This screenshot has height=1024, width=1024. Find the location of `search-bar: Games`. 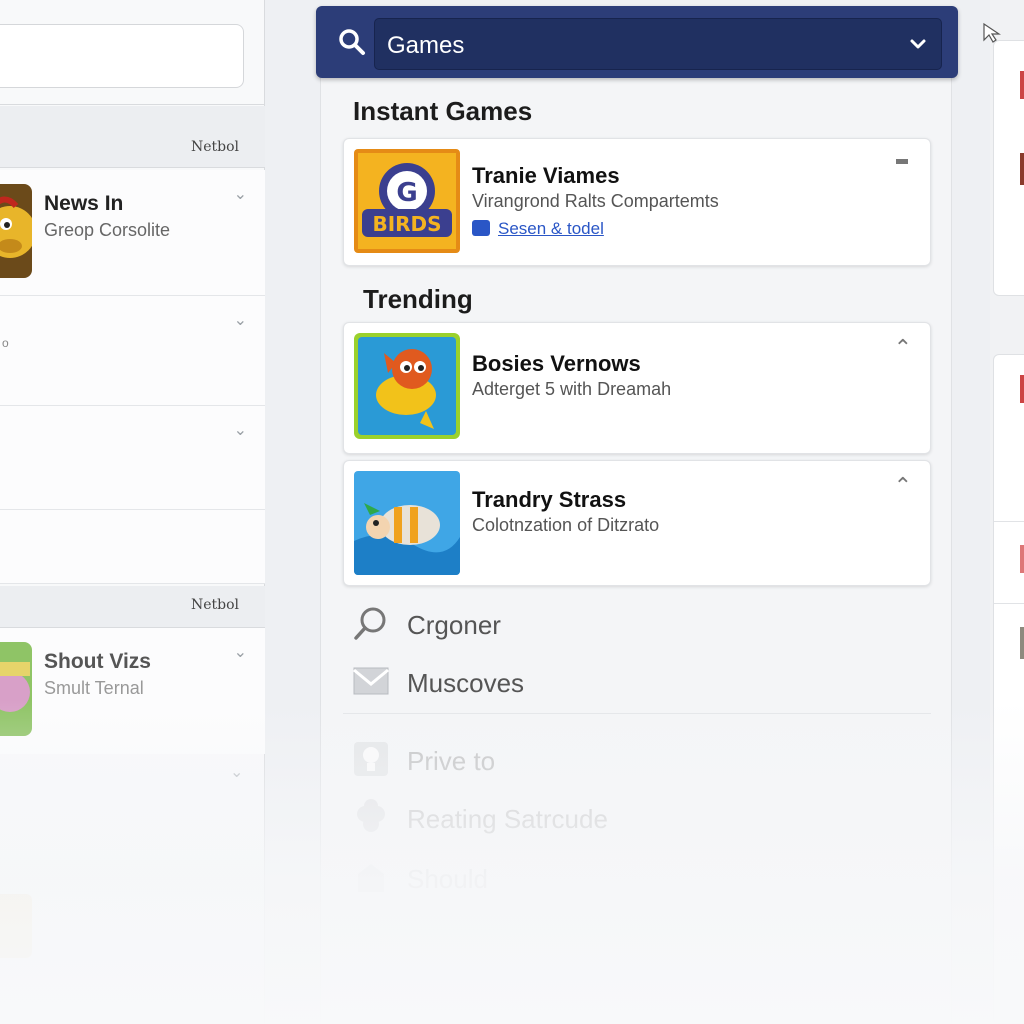

search-bar: Games is located at coordinates (637, 42).